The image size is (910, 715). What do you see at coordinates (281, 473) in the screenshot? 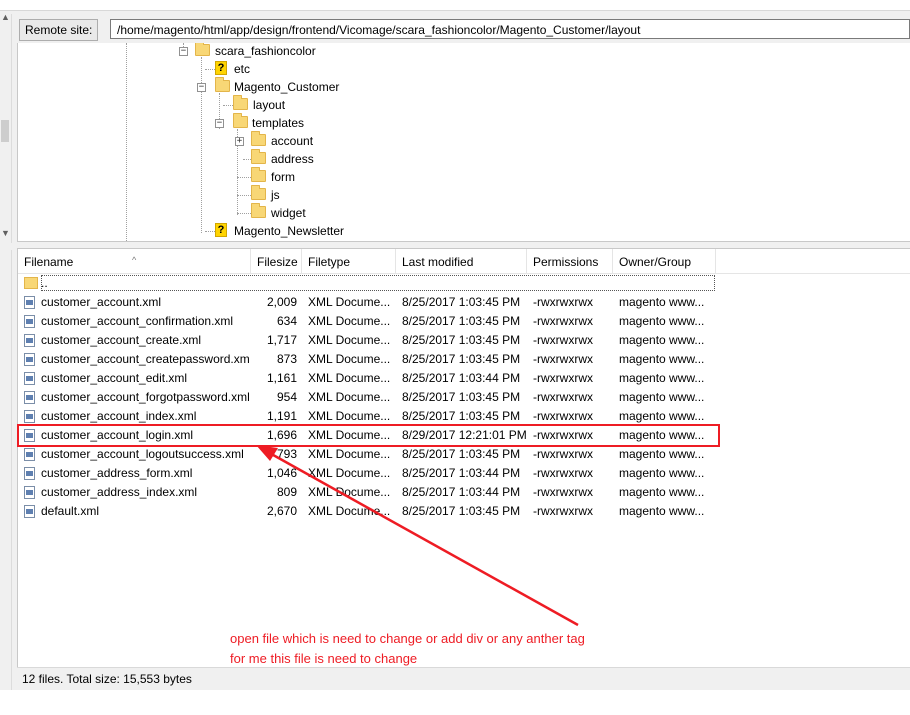
I see `file-size-cell: 1,046` at bounding box center [281, 473].